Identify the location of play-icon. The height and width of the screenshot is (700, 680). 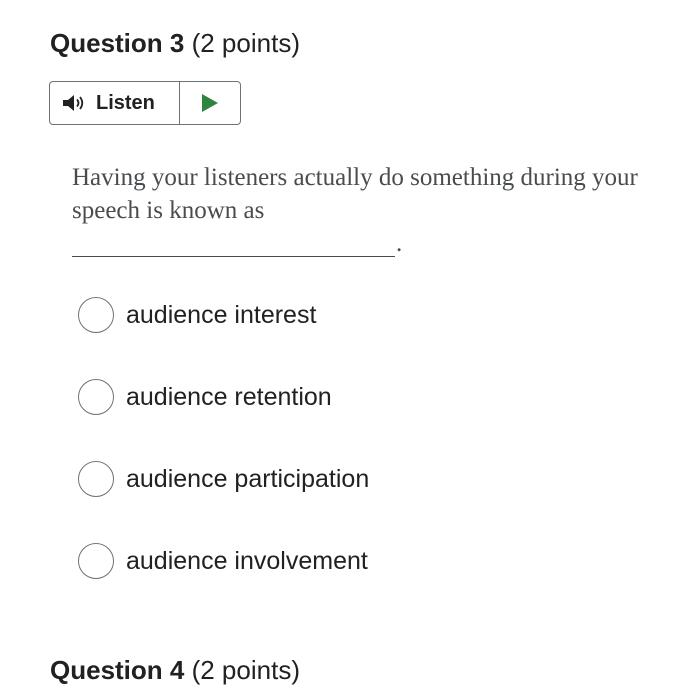
(210, 103).